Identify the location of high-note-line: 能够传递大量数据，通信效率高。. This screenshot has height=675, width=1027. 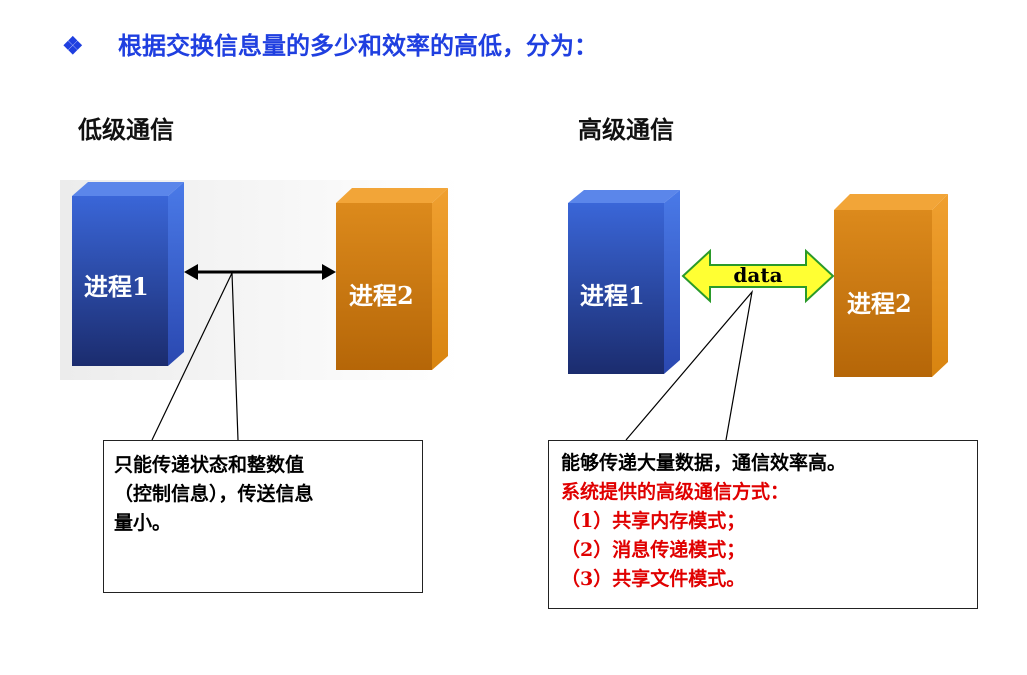
(704, 463).